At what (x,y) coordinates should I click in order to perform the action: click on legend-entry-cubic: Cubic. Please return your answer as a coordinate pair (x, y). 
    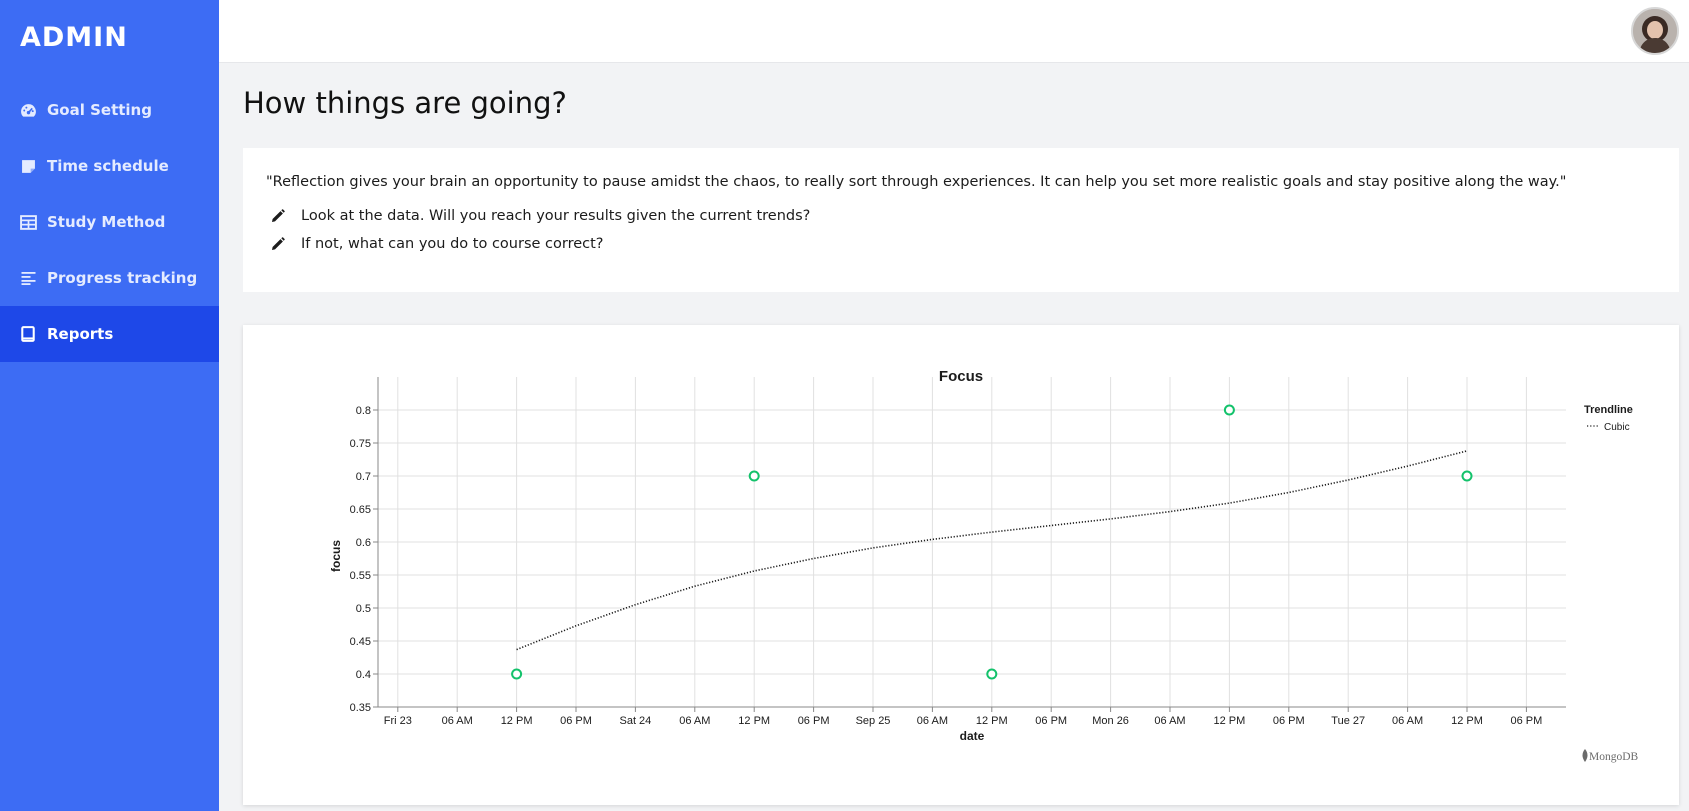
    Looking at the image, I should click on (1617, 427).